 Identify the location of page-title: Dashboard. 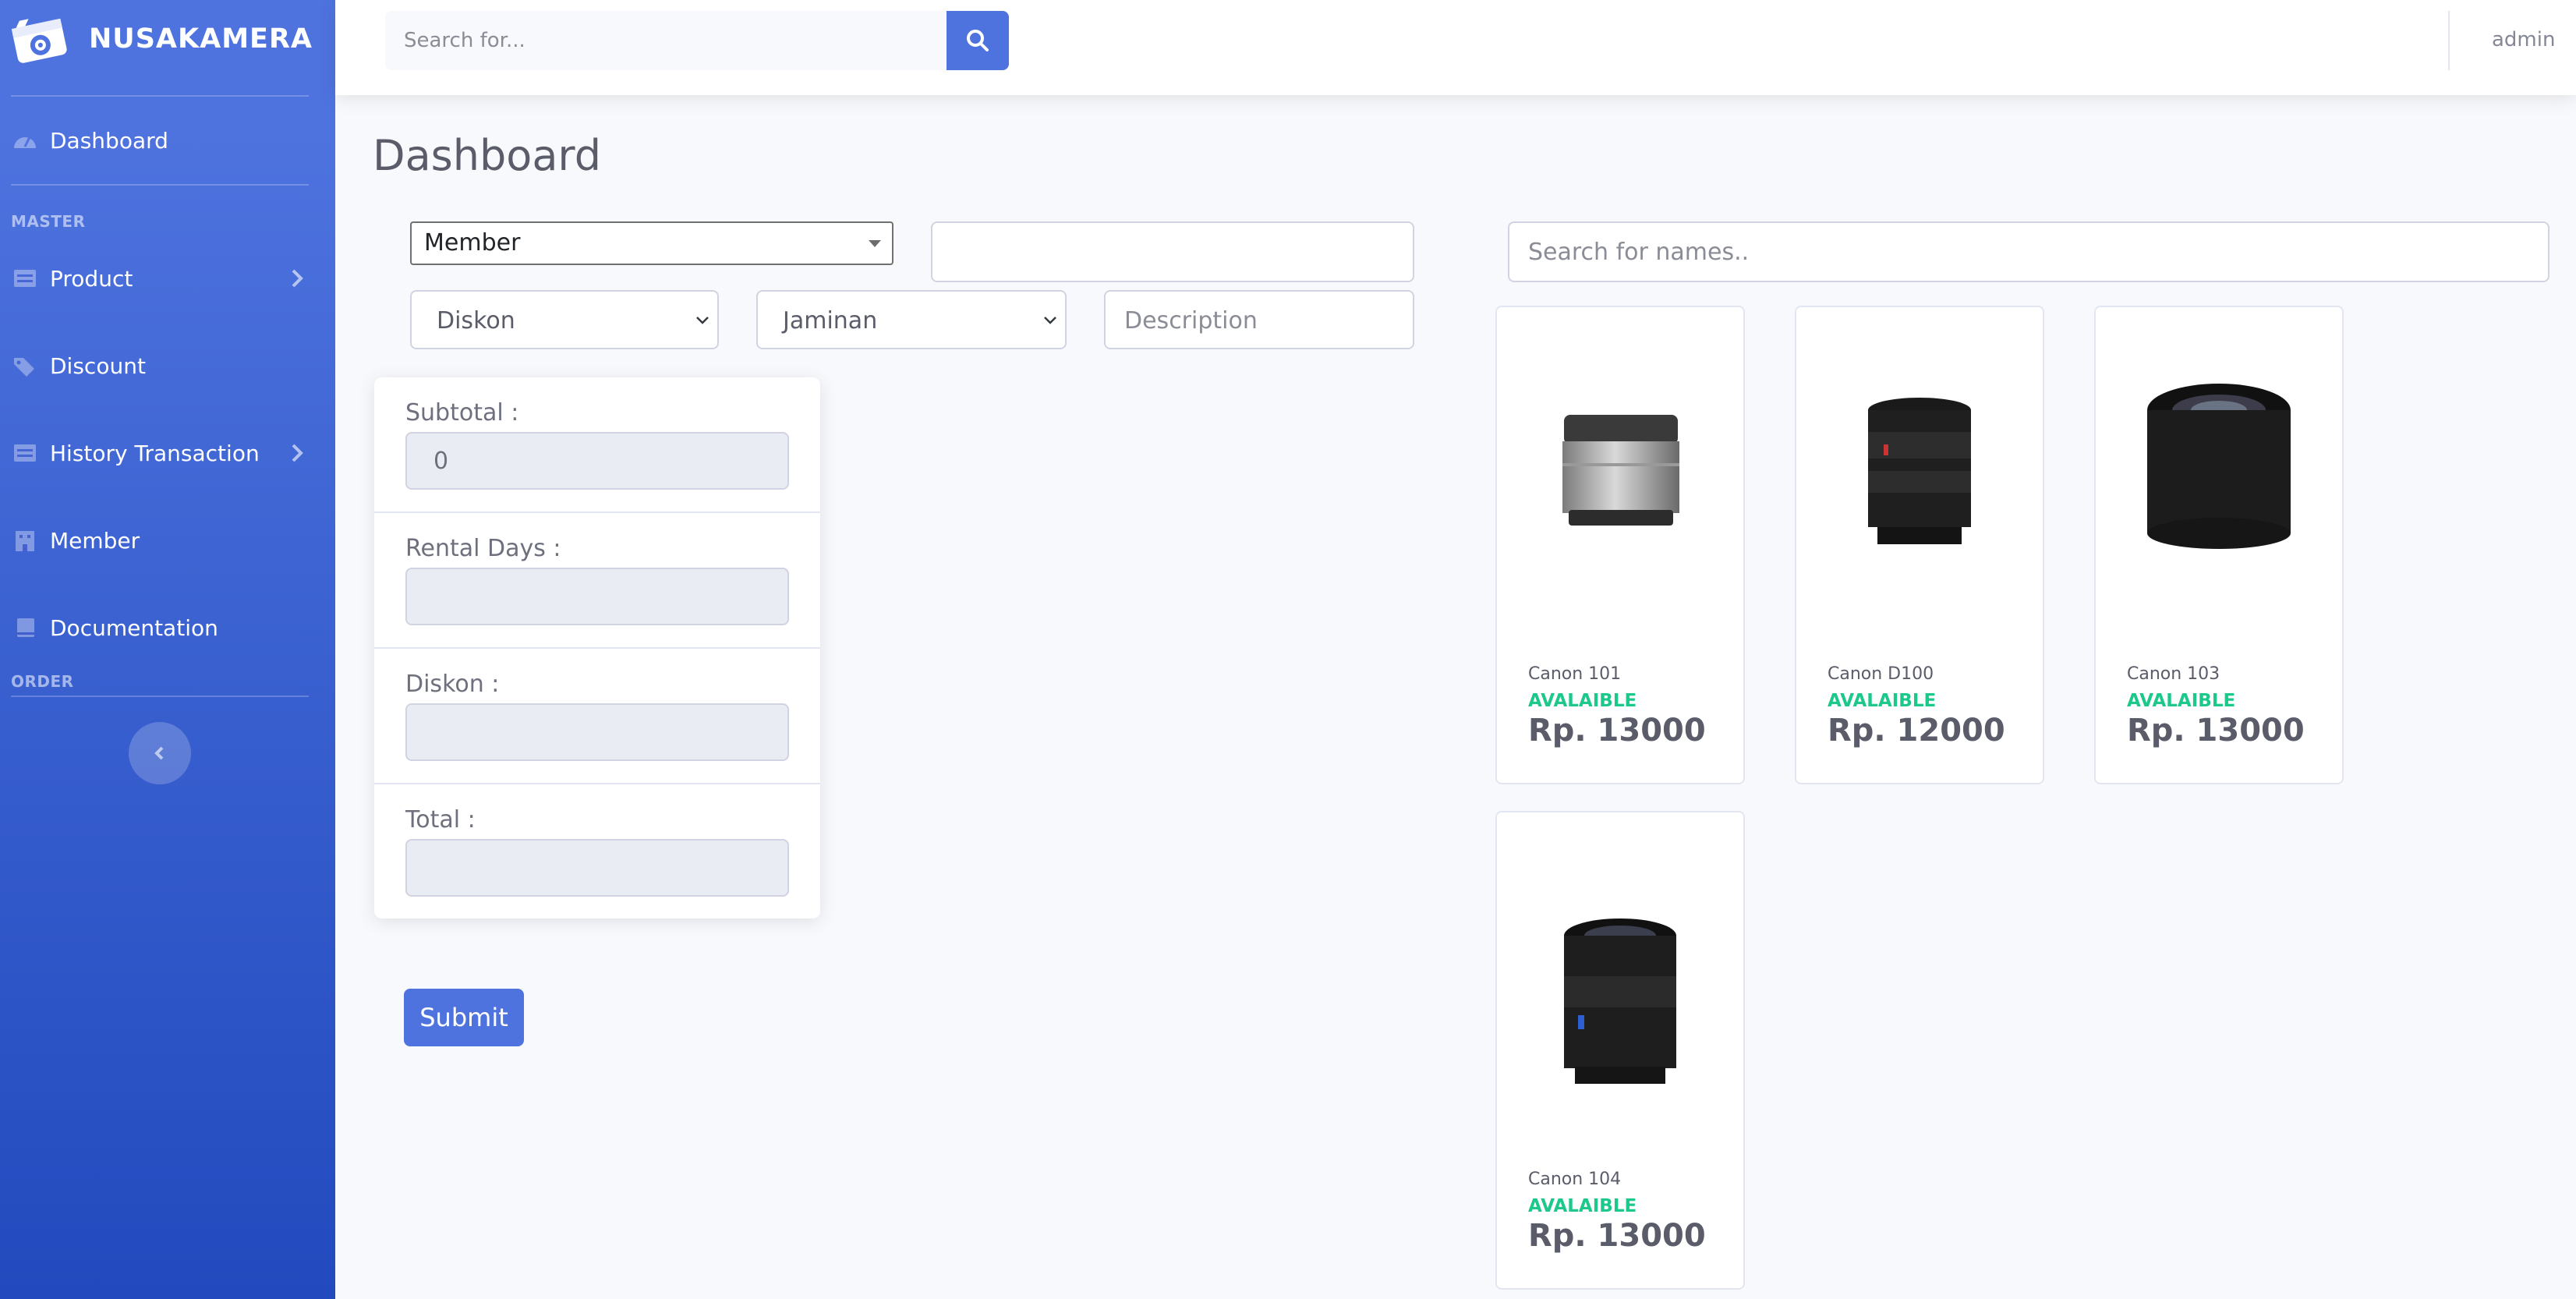
(487, 155).